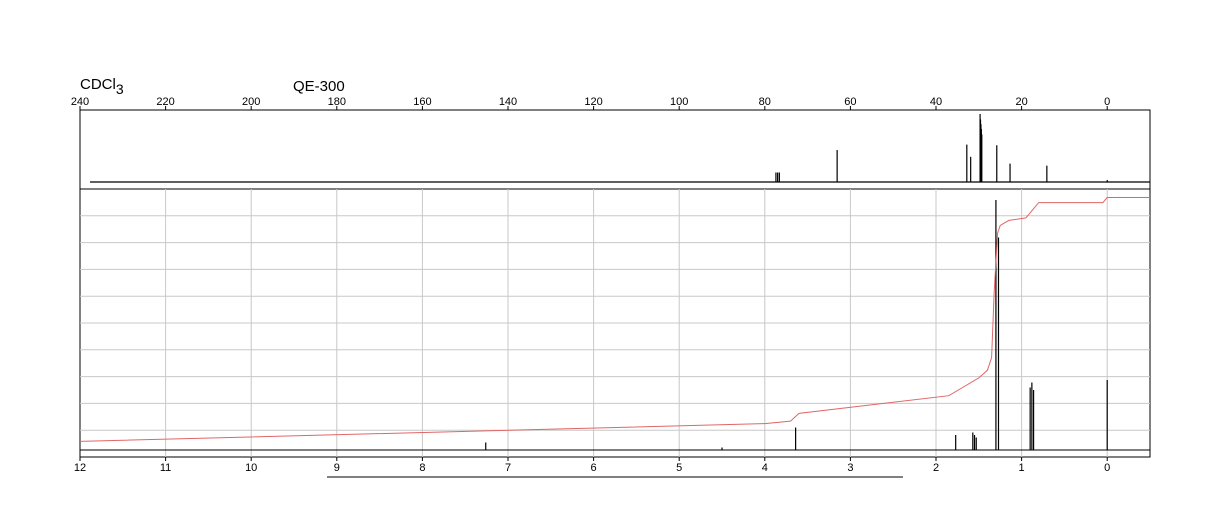  What do you see at coordinates (679, 468) in the screenshot?
I see `h1-tick-label: 5` at bounding box center [679, 468].